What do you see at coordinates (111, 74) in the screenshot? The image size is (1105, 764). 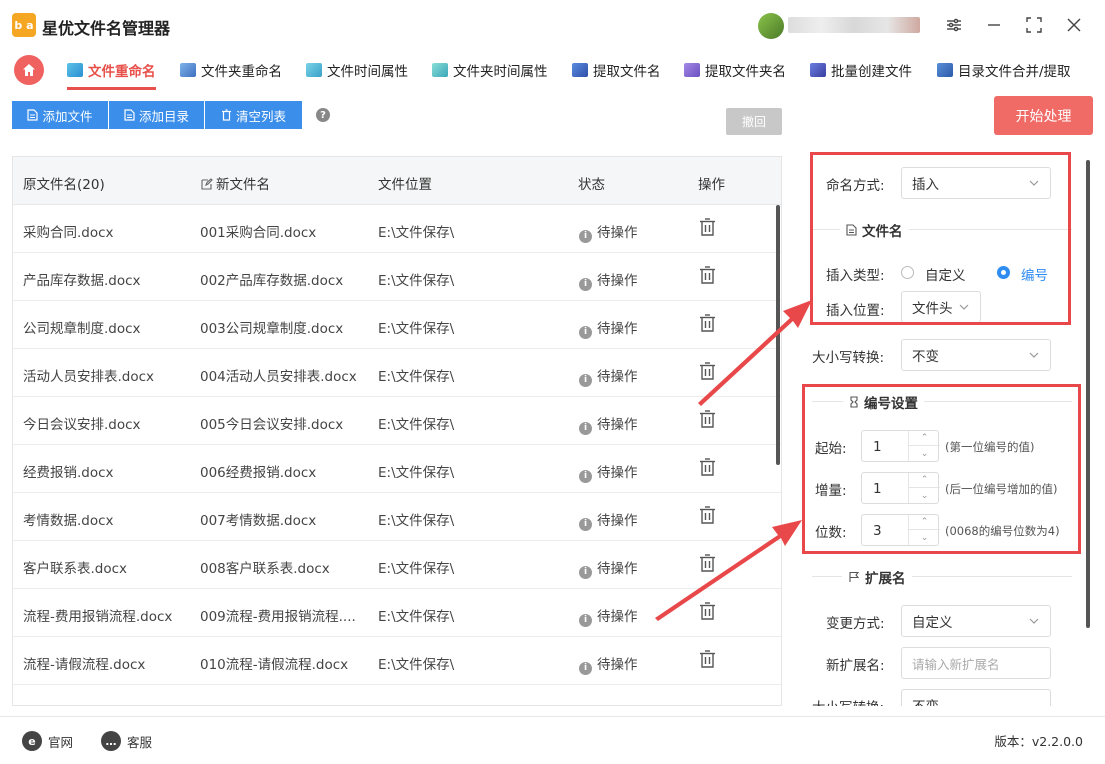 I see `tab-file-rename: 文件重命名` at bounding box center [111, 74].